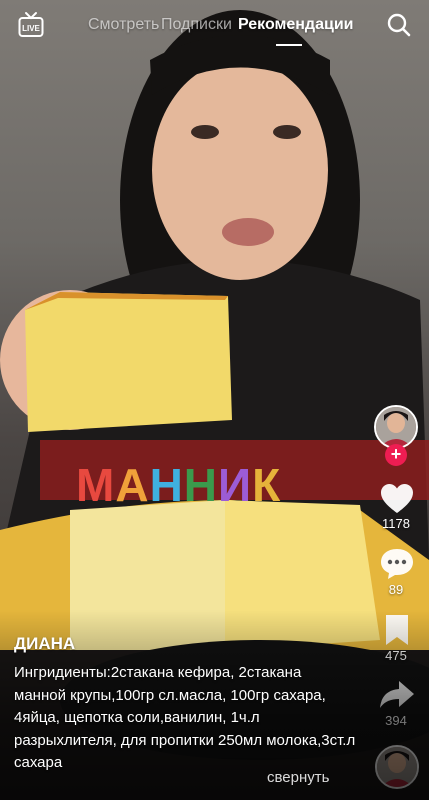  What do you see at coordinates (235, 485) in the screenshot?
I see `overlay-title-letter: И` at bounding box center [235, 485].